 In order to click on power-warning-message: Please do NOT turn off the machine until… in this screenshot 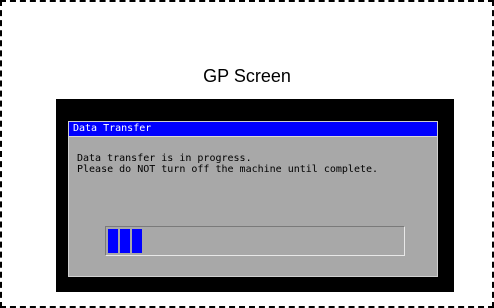, I will do `click(228, 169)`.